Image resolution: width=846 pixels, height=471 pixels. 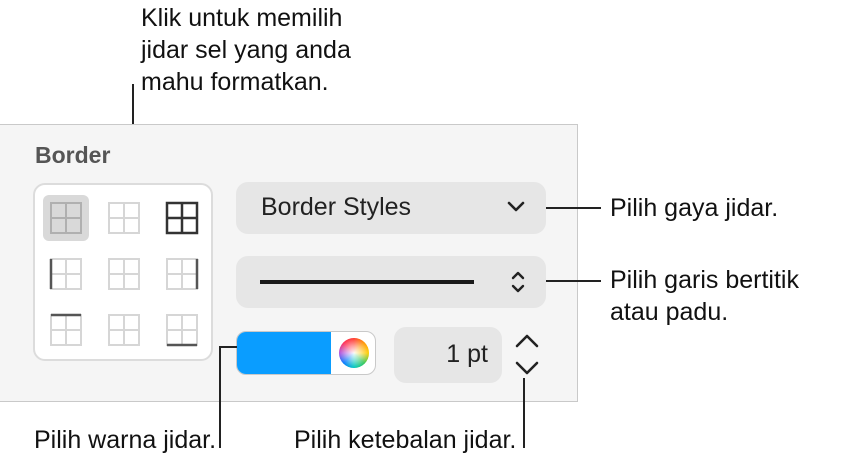 I want to click on all-borders-icon, so click(x=66, y=218).